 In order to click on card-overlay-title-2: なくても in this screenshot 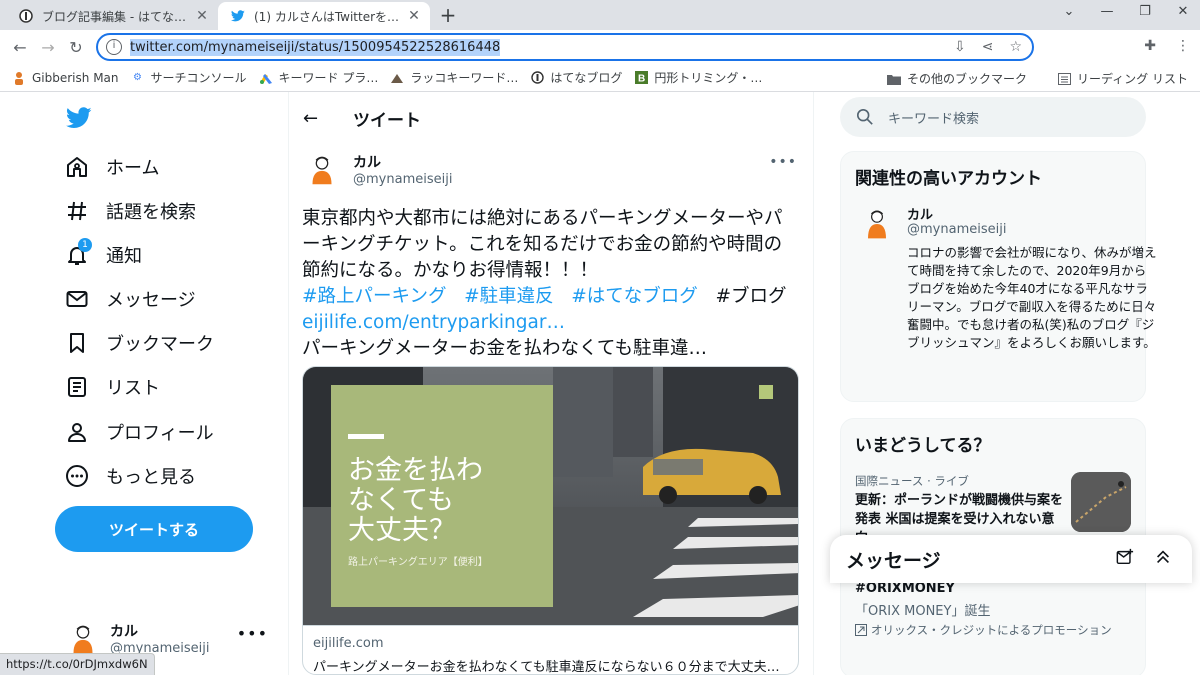, I will do `click(401, 500)`.